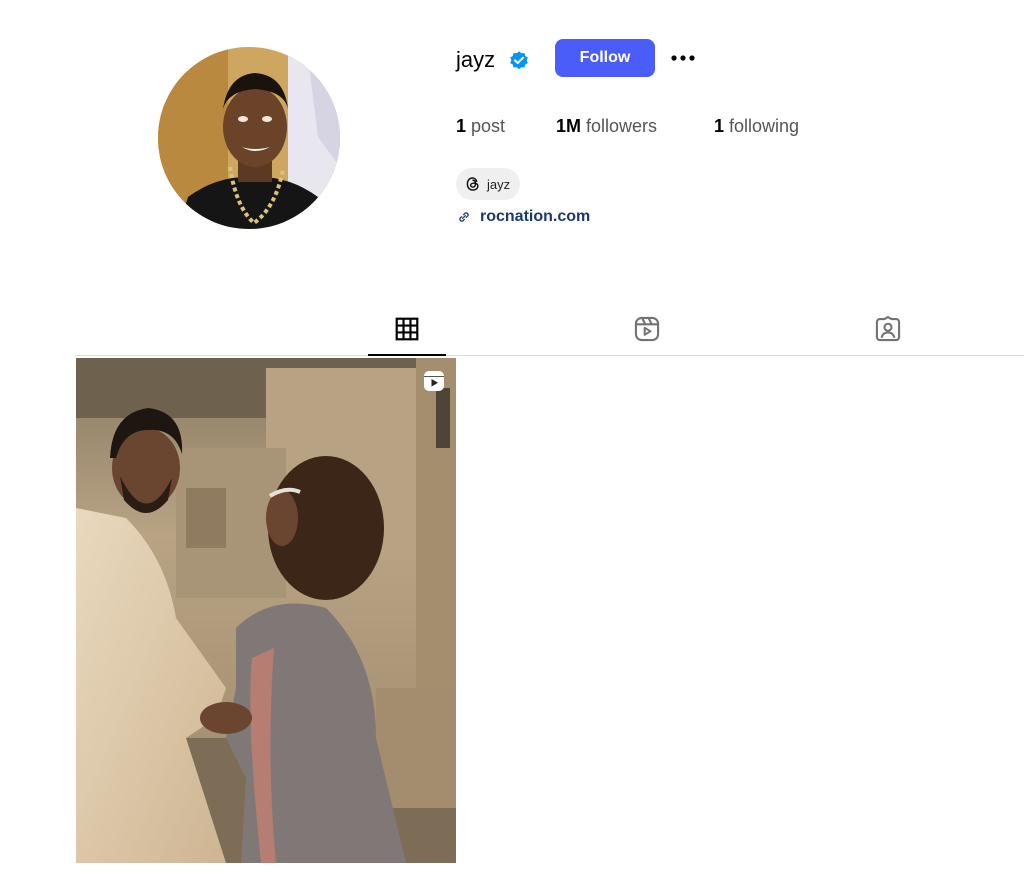 The image size is (1024, 881). What do you see at coordinates (488, 126) in the screenshot?
I see `posts-count-label: post` at bounding box center [488, 126].